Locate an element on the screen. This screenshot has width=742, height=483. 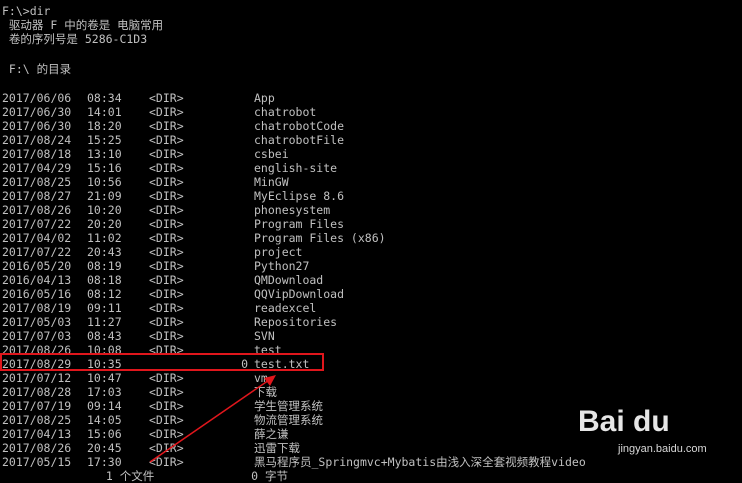
baidu-watermark: Bai du jingyan.baidu.com is located at coordinates (653, 434).